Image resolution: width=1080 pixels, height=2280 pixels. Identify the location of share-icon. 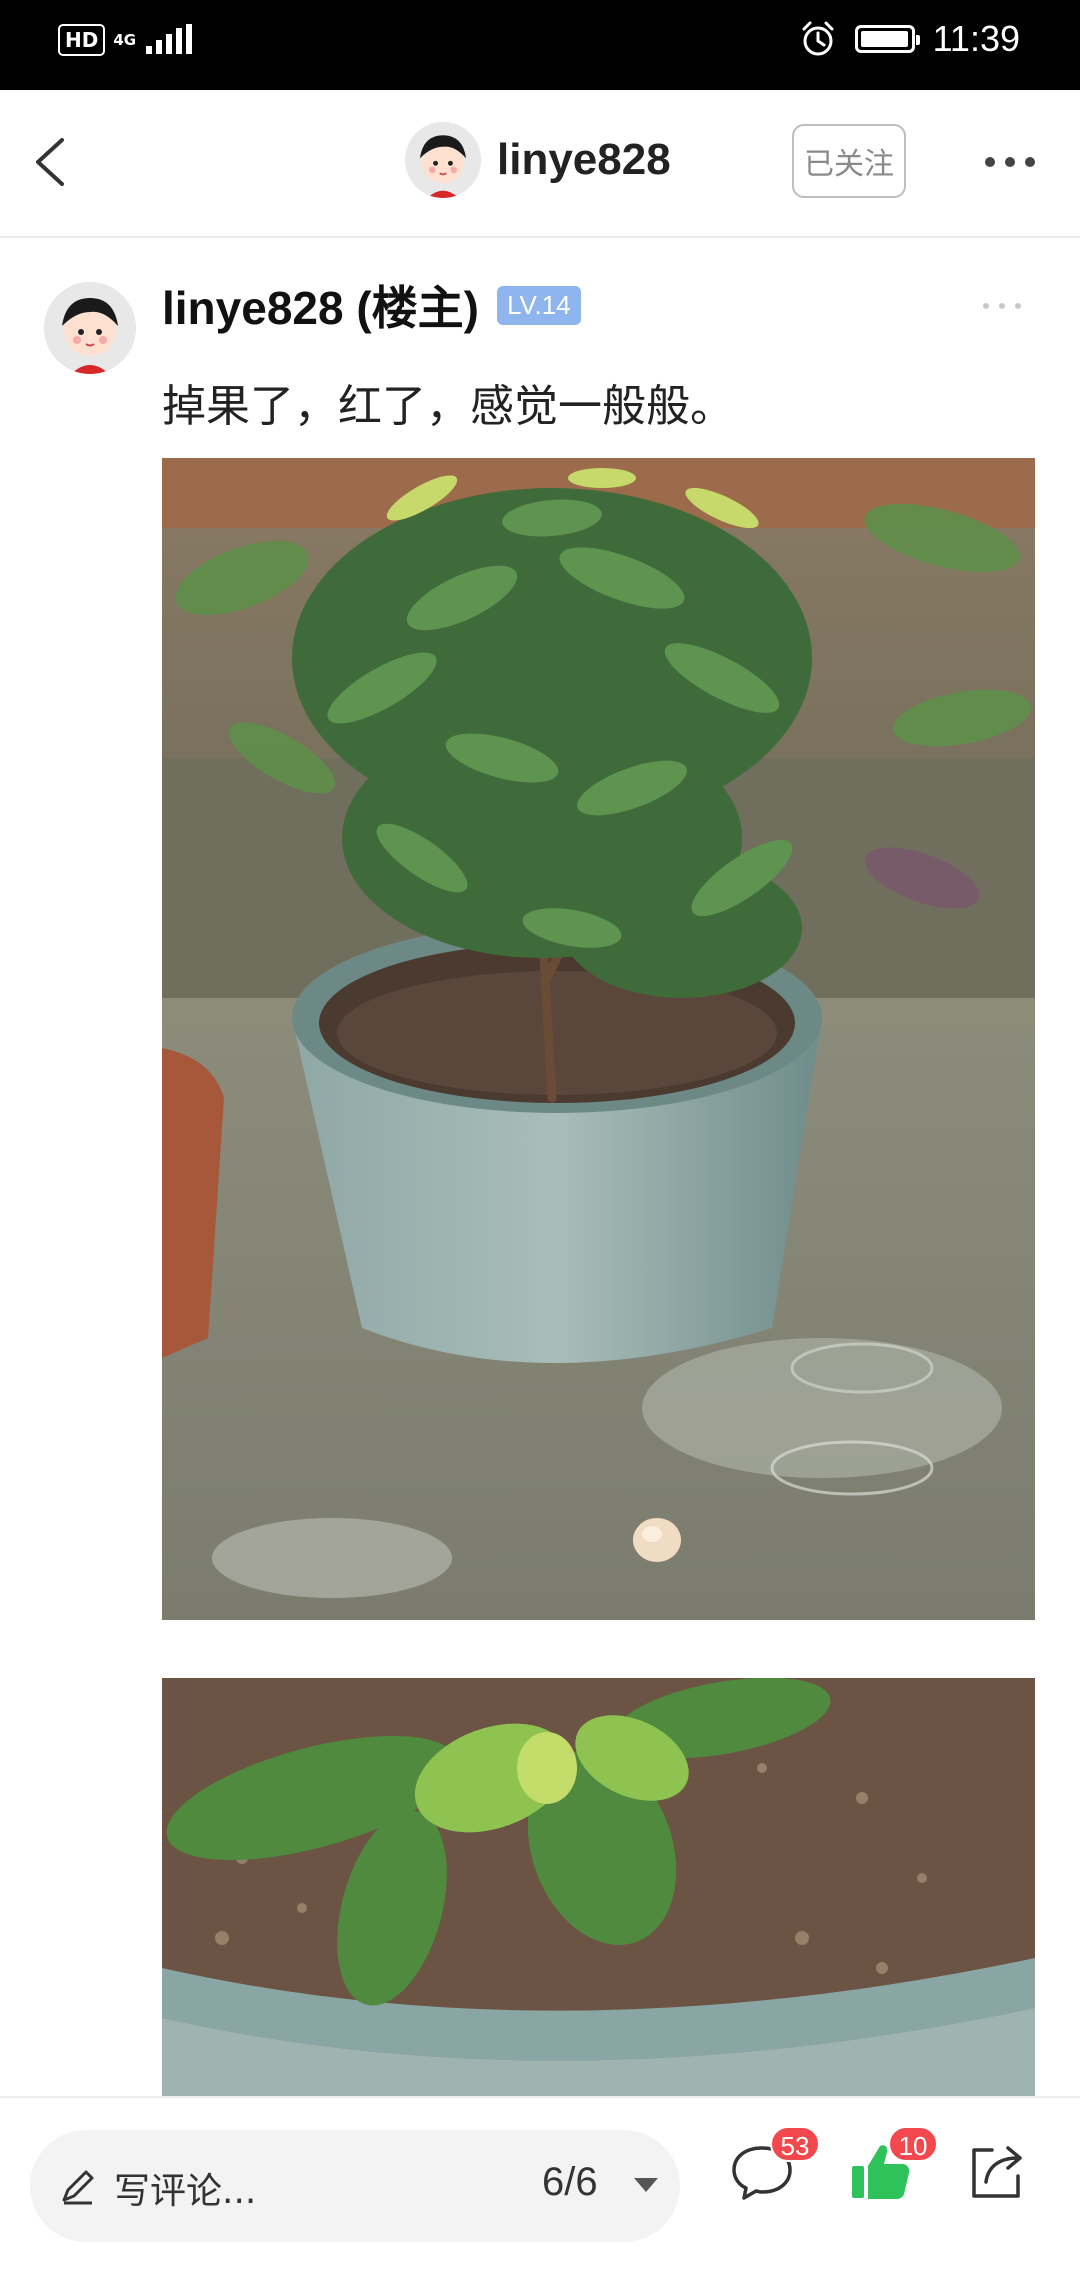
(997, 2172).